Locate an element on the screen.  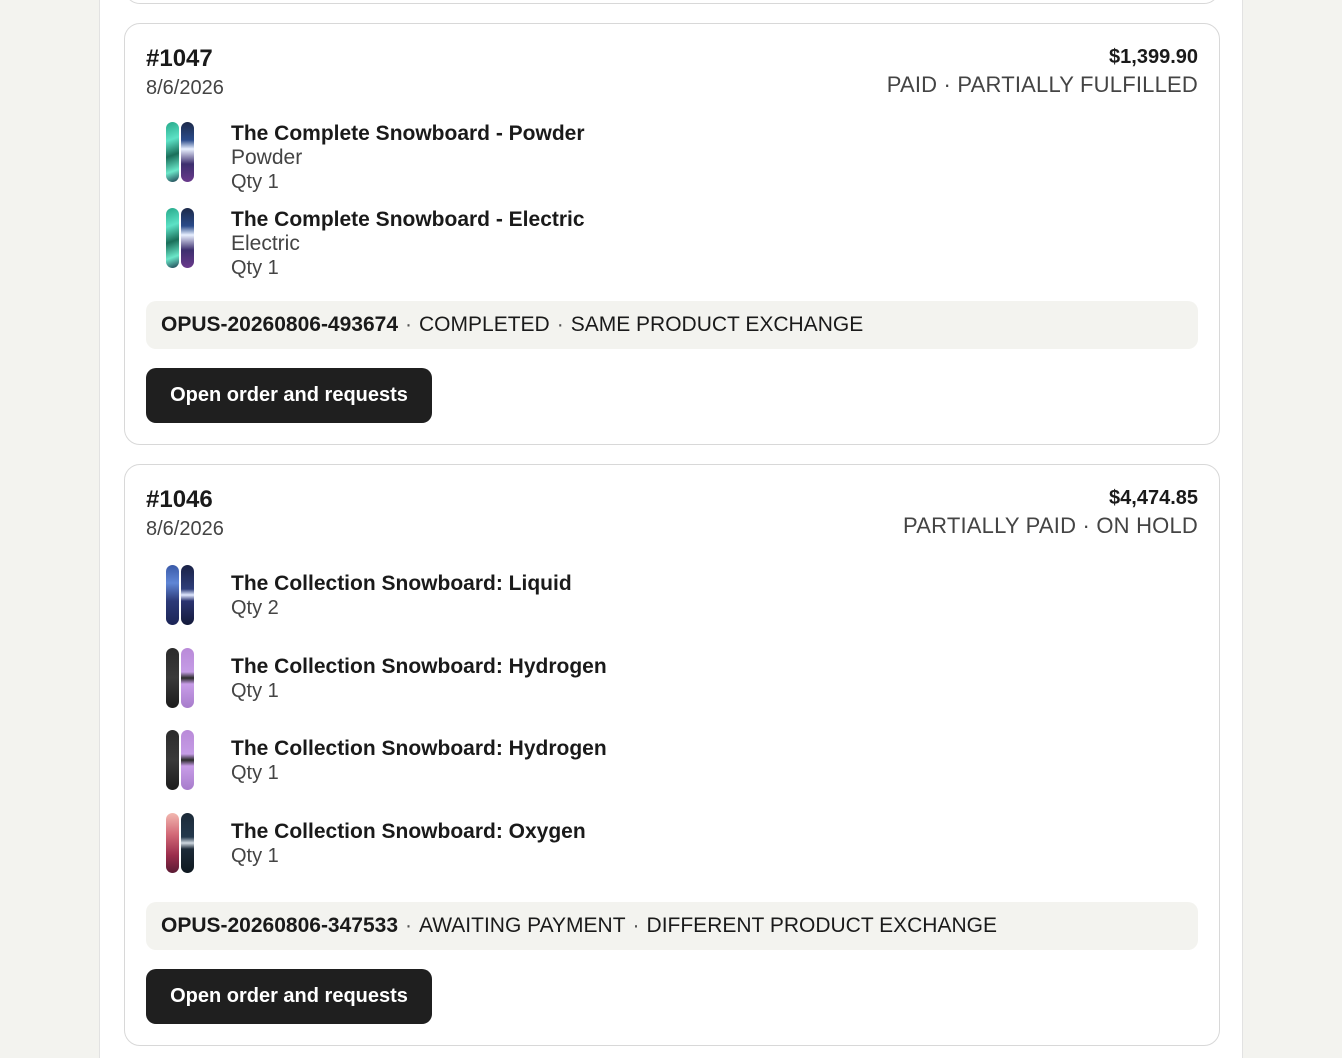
line-item: The Collection Snowboard: Liquid Qty 2 is located at coordinates (672, 604).